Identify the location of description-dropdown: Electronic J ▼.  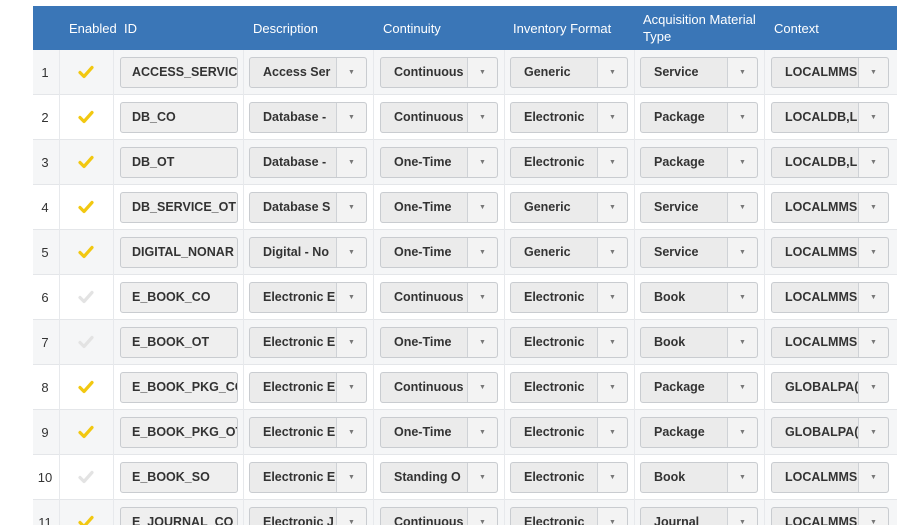
(308, 516).